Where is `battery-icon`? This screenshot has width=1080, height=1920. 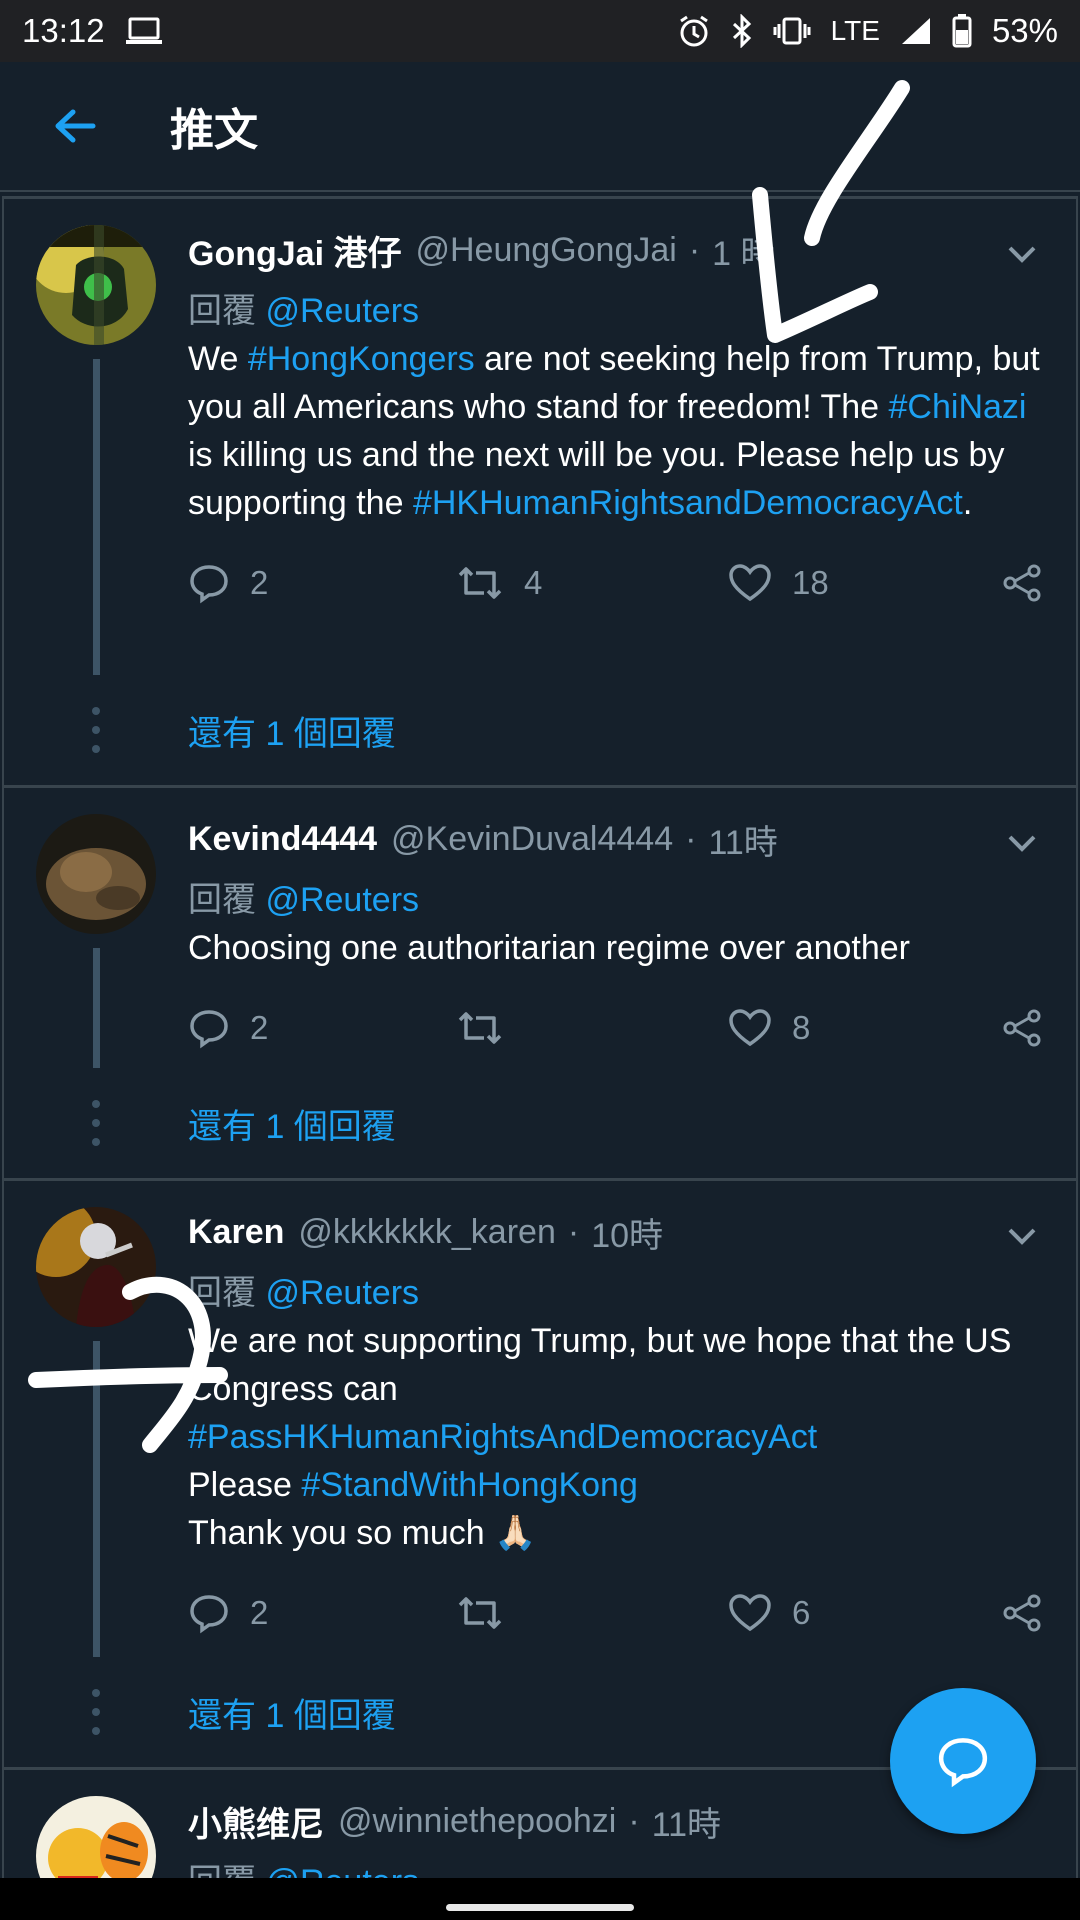
battery-icon is located at coordinates (962, 31).